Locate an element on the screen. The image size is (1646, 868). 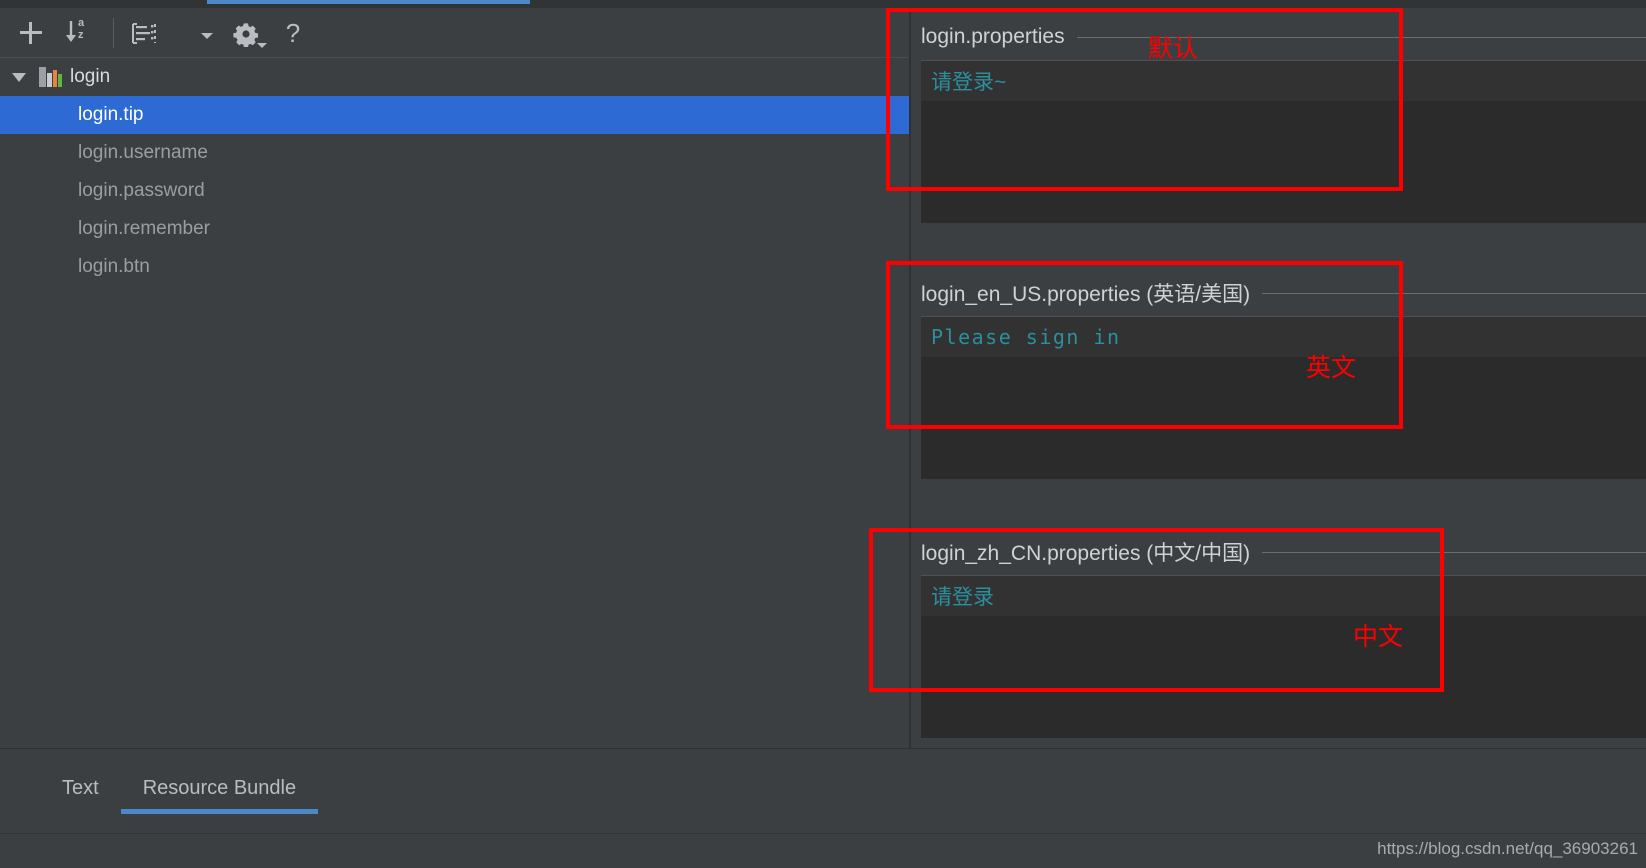
gear-icon is located at coordinates (246, 34).